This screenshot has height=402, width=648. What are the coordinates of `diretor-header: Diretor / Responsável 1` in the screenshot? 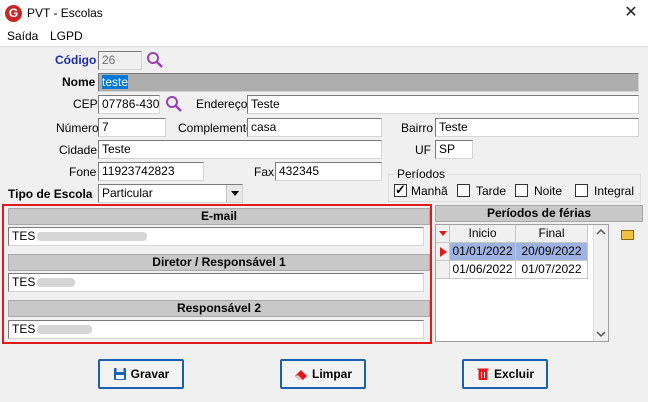 It's located at (219, 262).